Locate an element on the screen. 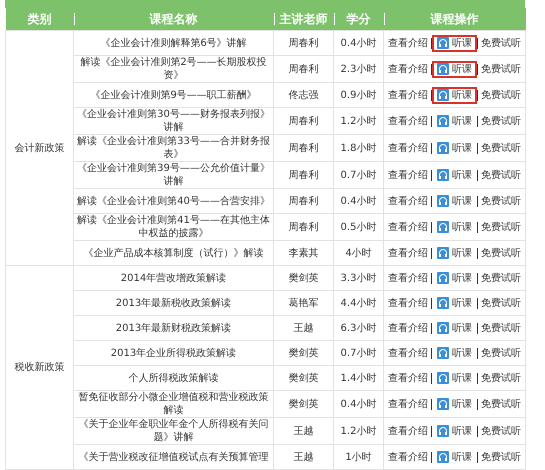 This screenshot has height=470, width=545. course-name: 《企业会计准则第30号——财务报表列报》讲解 is located at coordinates (173, 121).